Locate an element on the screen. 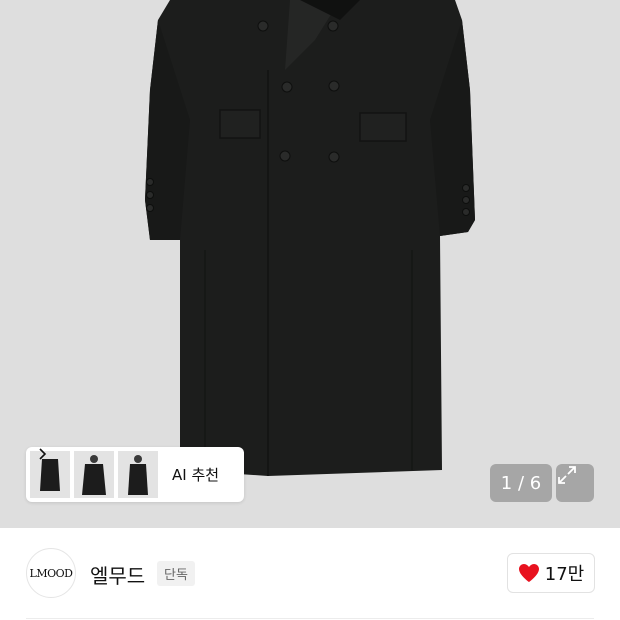 The height and width of the screenshot is (620, 620). image-pager: 1 / 6 is located at coordinates (521, 483).